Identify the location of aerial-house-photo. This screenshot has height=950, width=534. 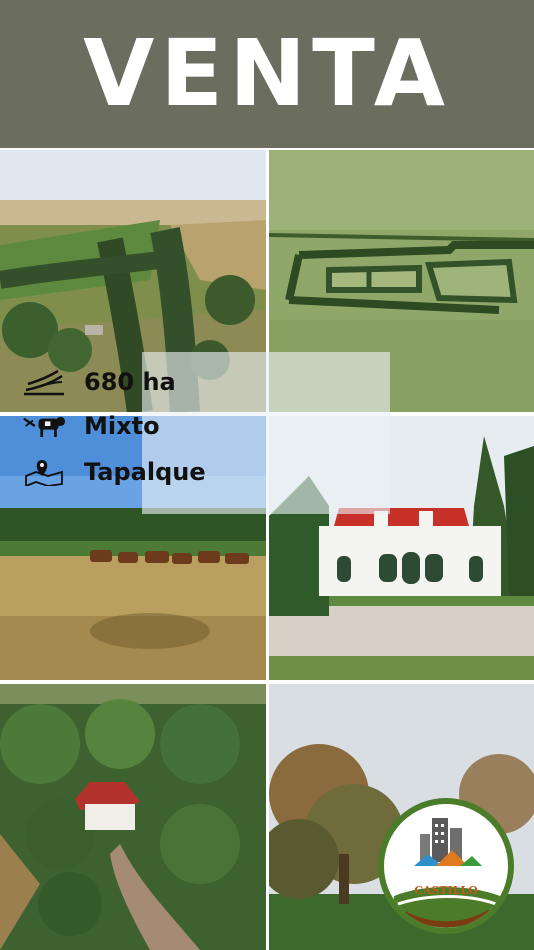
(133, 817).